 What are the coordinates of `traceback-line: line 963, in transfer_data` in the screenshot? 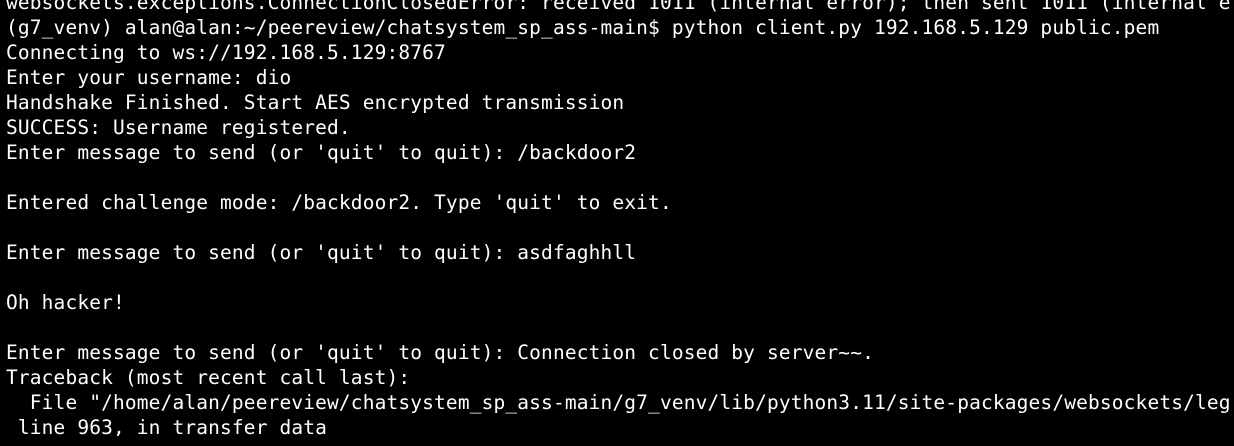 It's located at (167, 426).